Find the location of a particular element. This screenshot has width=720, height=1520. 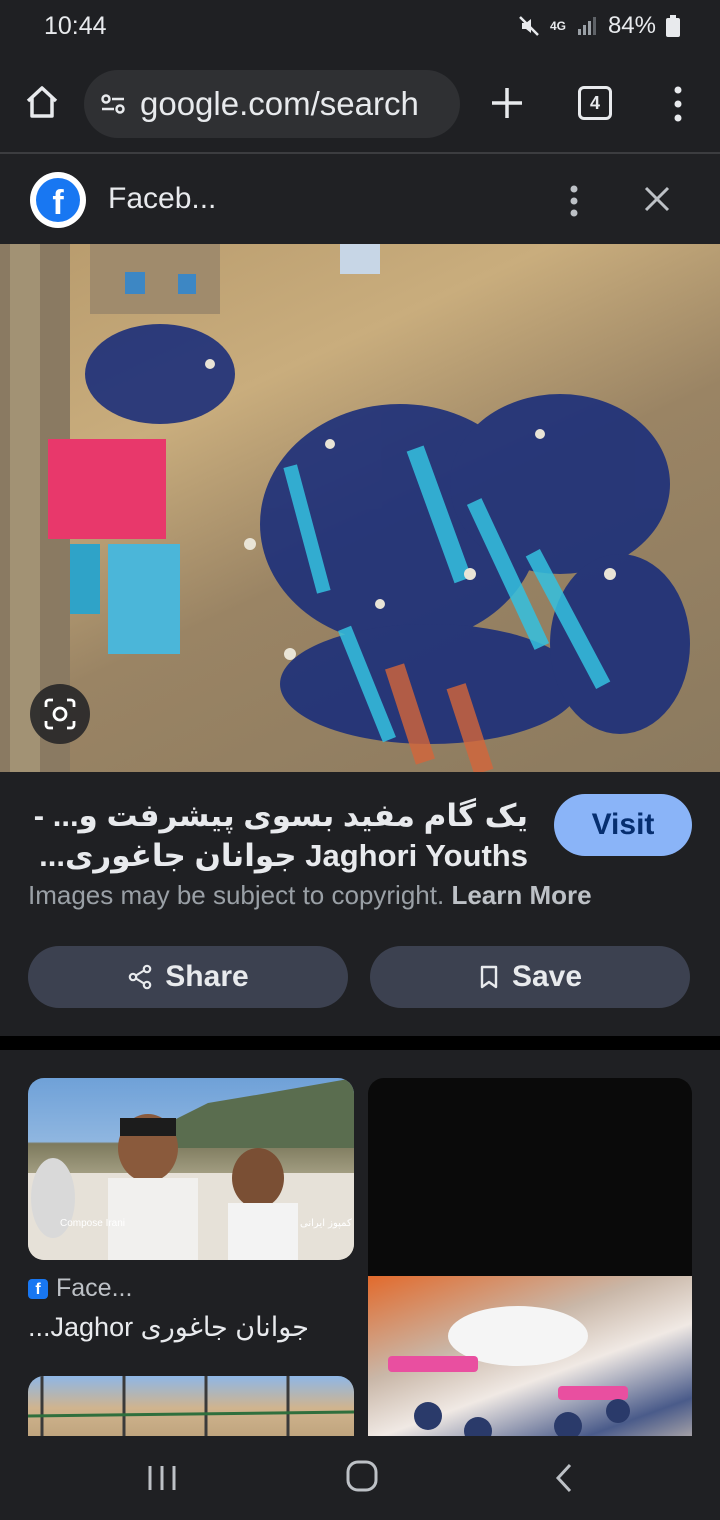

network-type: 4G is located at coordinates (557, 26).